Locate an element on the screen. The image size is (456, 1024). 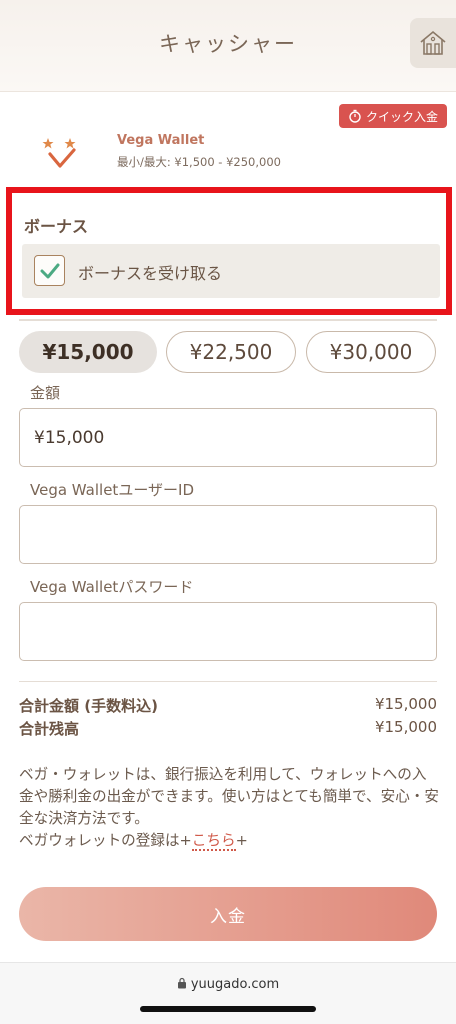
cashier-header: キャッシャー is located at coordinates (228, 46).